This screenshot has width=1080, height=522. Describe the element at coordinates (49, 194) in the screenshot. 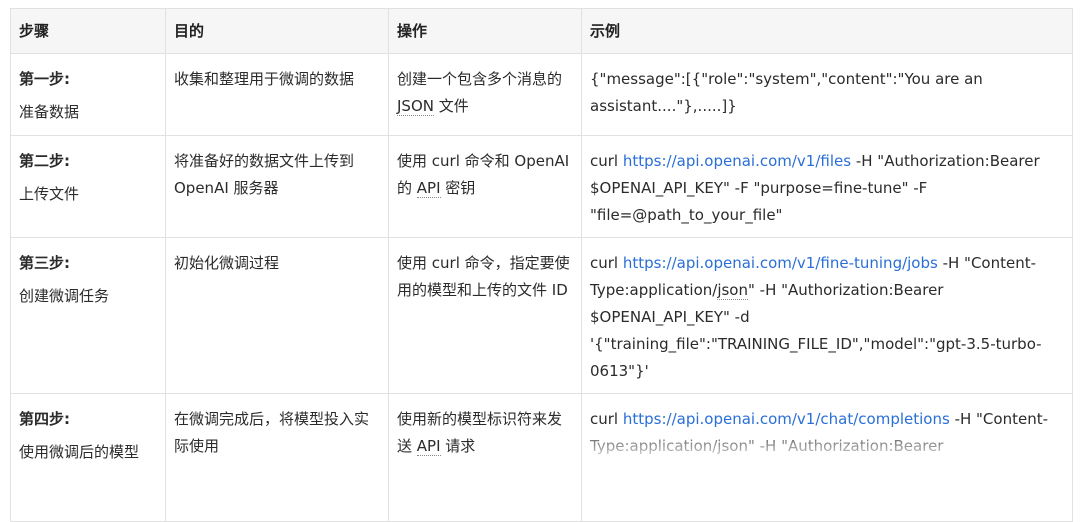

I see `step-subtitle: 上传文件` at that location.